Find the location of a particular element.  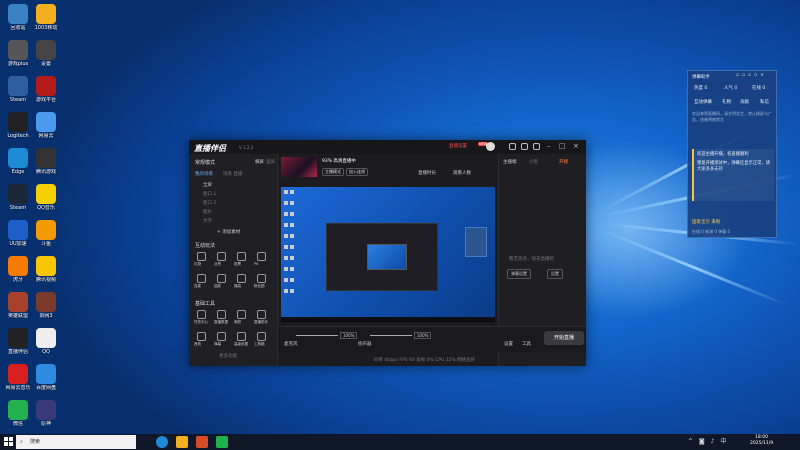

start-live-button: 开始直播 is located at coordinates (564, 338).